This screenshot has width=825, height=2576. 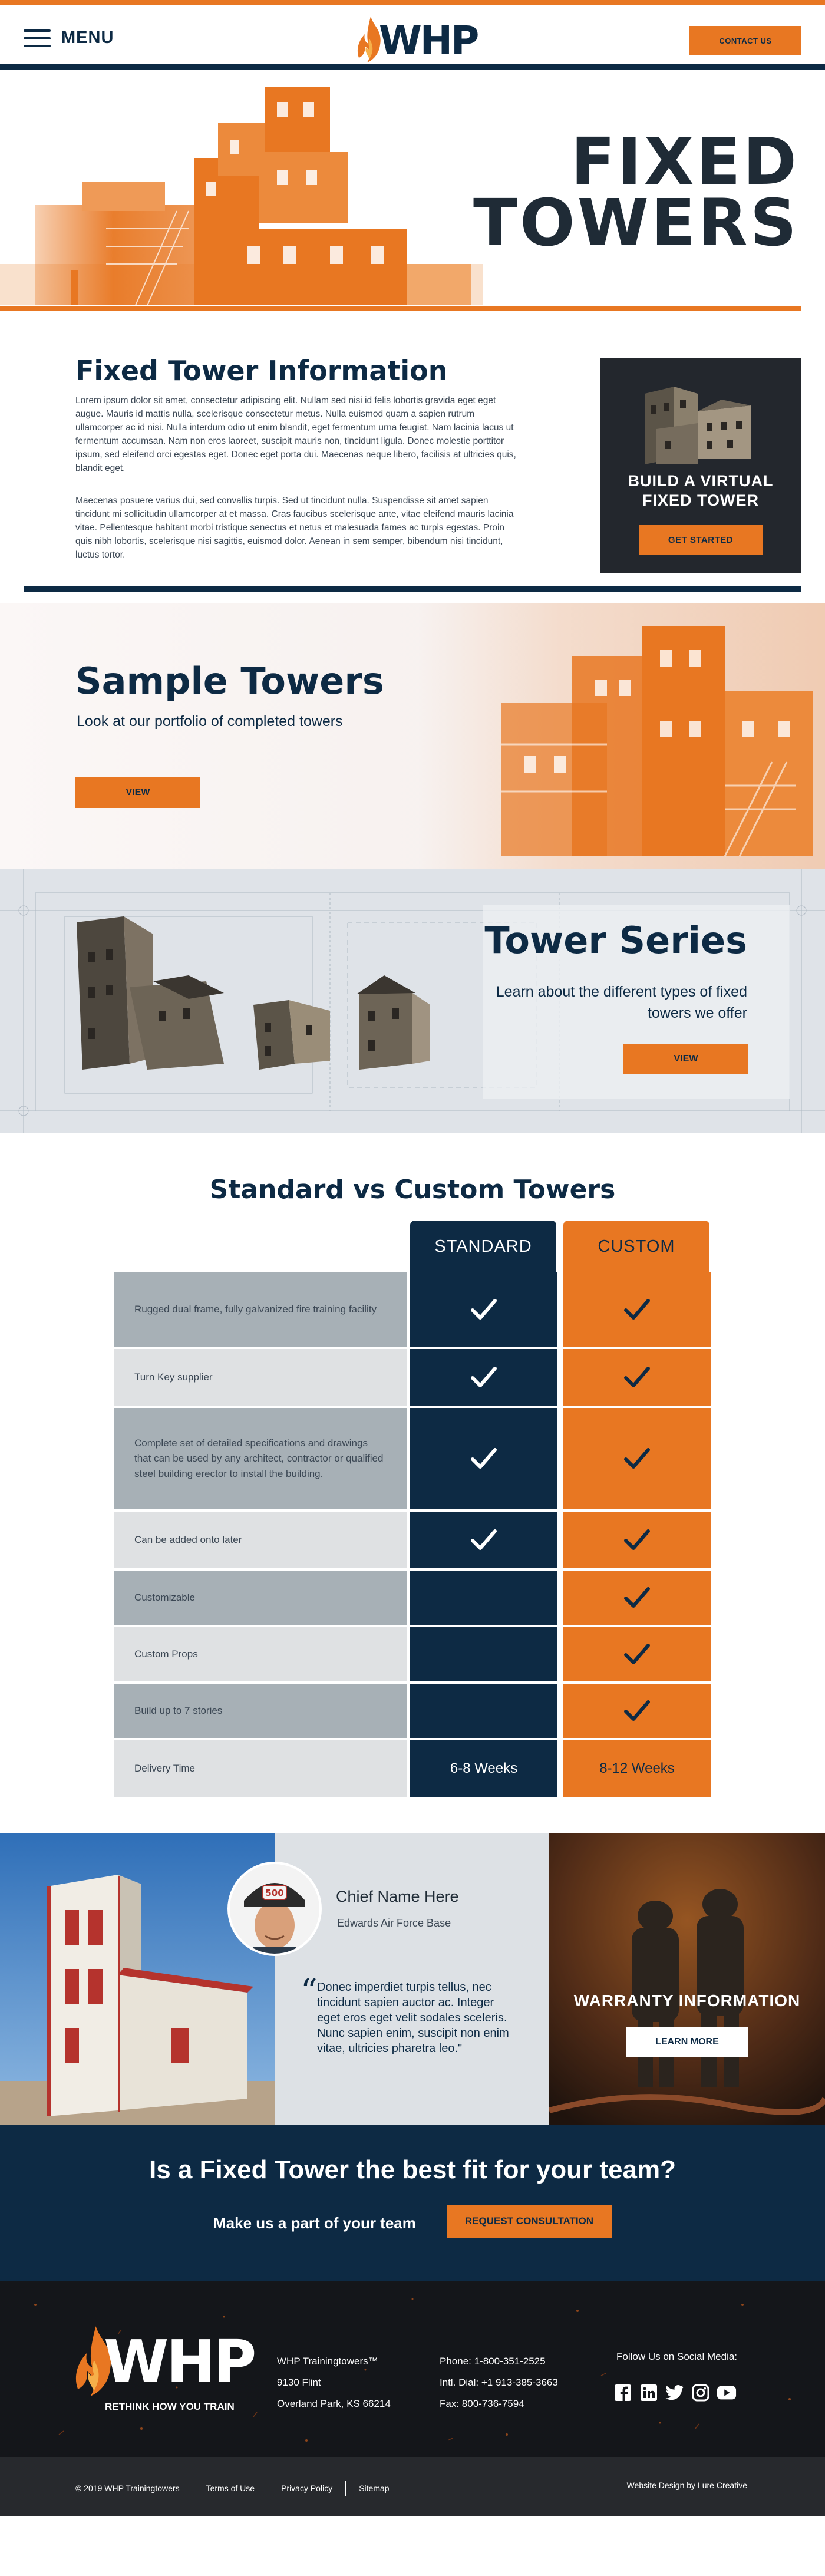 What do you see at coordinates (260, 1768) in the screenshot?
I see `comparison-row-label: Delivery Time` at bounding box center [260, 1768].